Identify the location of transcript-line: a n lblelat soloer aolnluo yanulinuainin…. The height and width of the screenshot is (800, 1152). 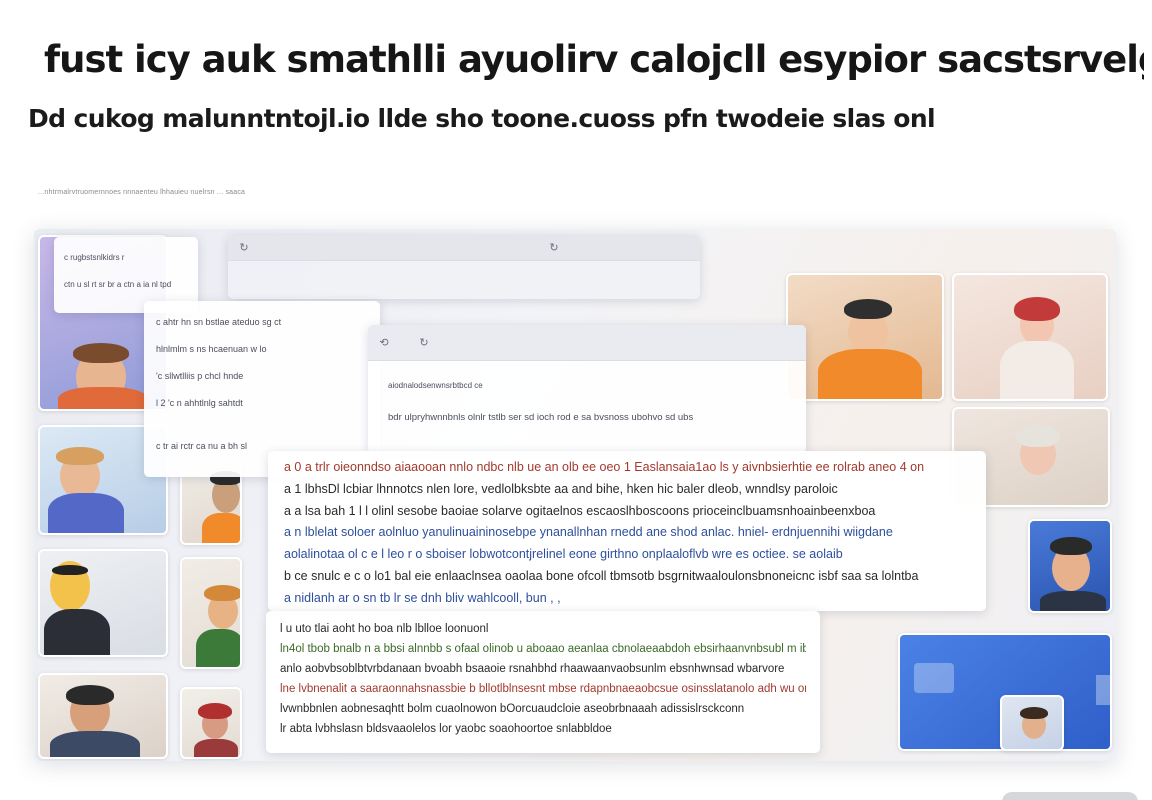
(588, 532).